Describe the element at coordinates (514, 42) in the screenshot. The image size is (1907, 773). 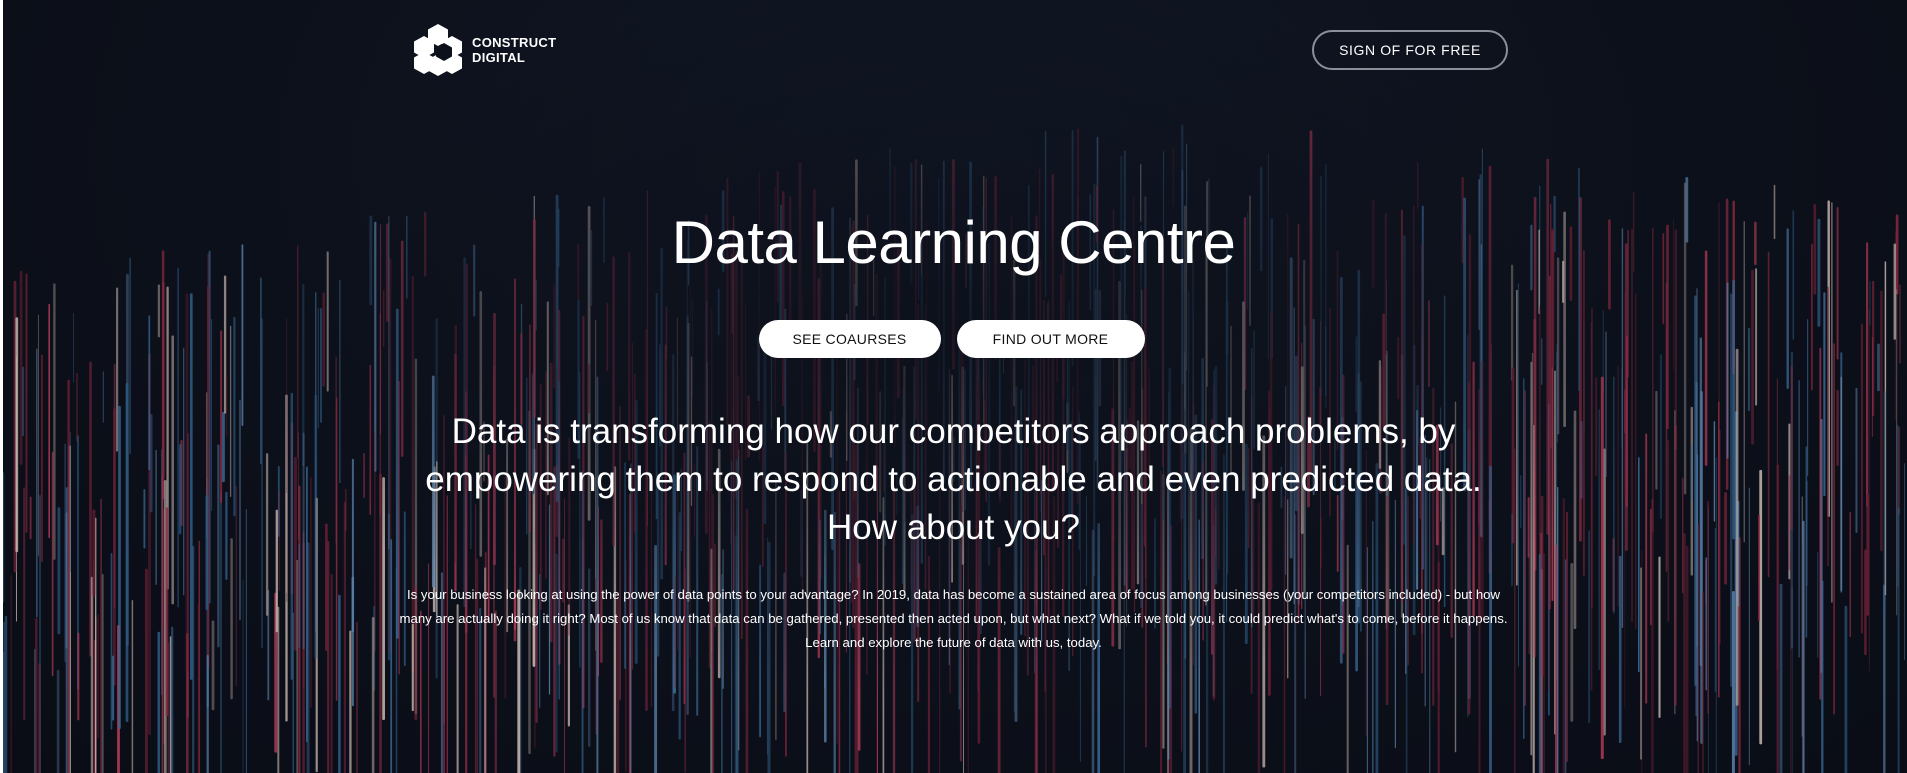
I see `brand-line-1: CONSTRUCT` at that location.